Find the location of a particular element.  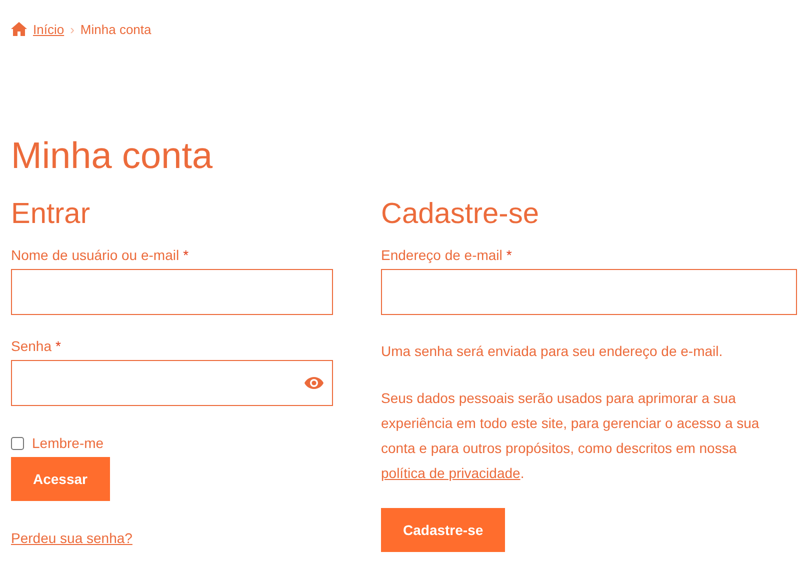

checkbox is located at coordinates (17, 443).